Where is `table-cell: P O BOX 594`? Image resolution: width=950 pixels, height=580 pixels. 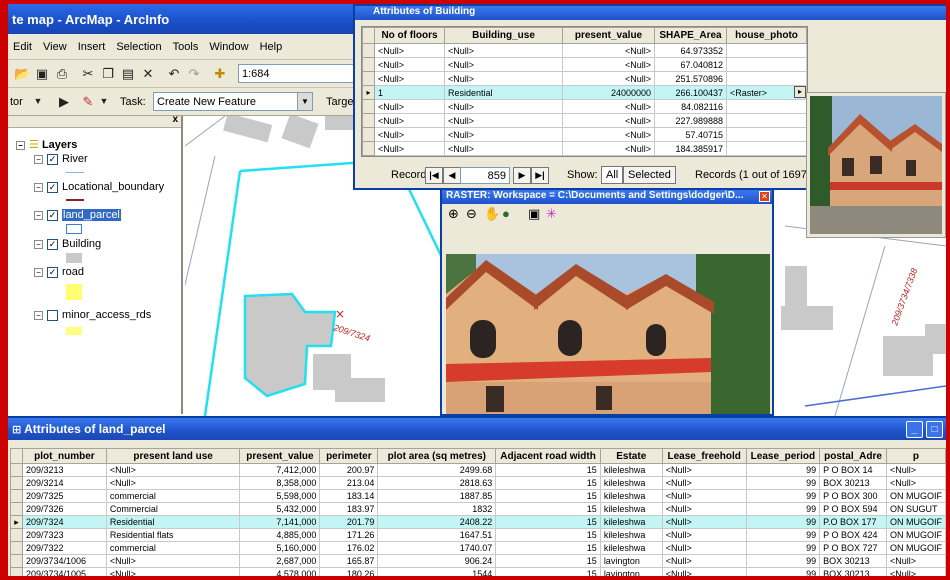
table-cell: P O BOX 594 is located at coordinates (853, 509).